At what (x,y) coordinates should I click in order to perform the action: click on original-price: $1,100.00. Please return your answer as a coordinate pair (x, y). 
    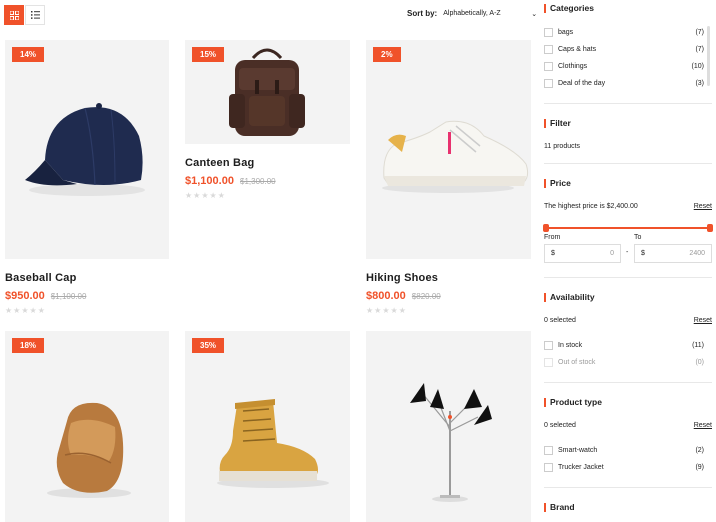
    Looking at the image, I should click on (68, 296).